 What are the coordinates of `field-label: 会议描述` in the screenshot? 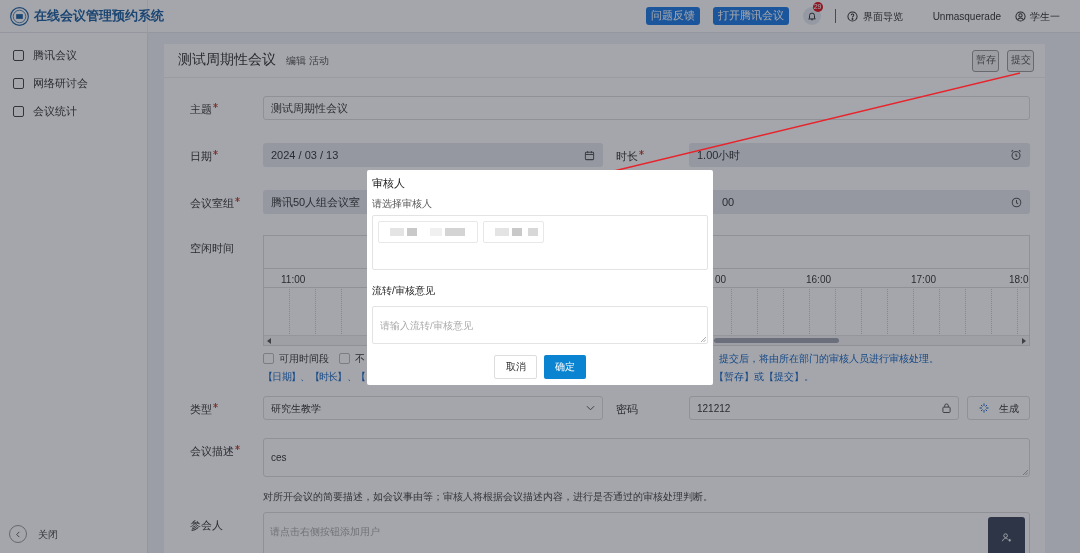 It's located at (212, 451).